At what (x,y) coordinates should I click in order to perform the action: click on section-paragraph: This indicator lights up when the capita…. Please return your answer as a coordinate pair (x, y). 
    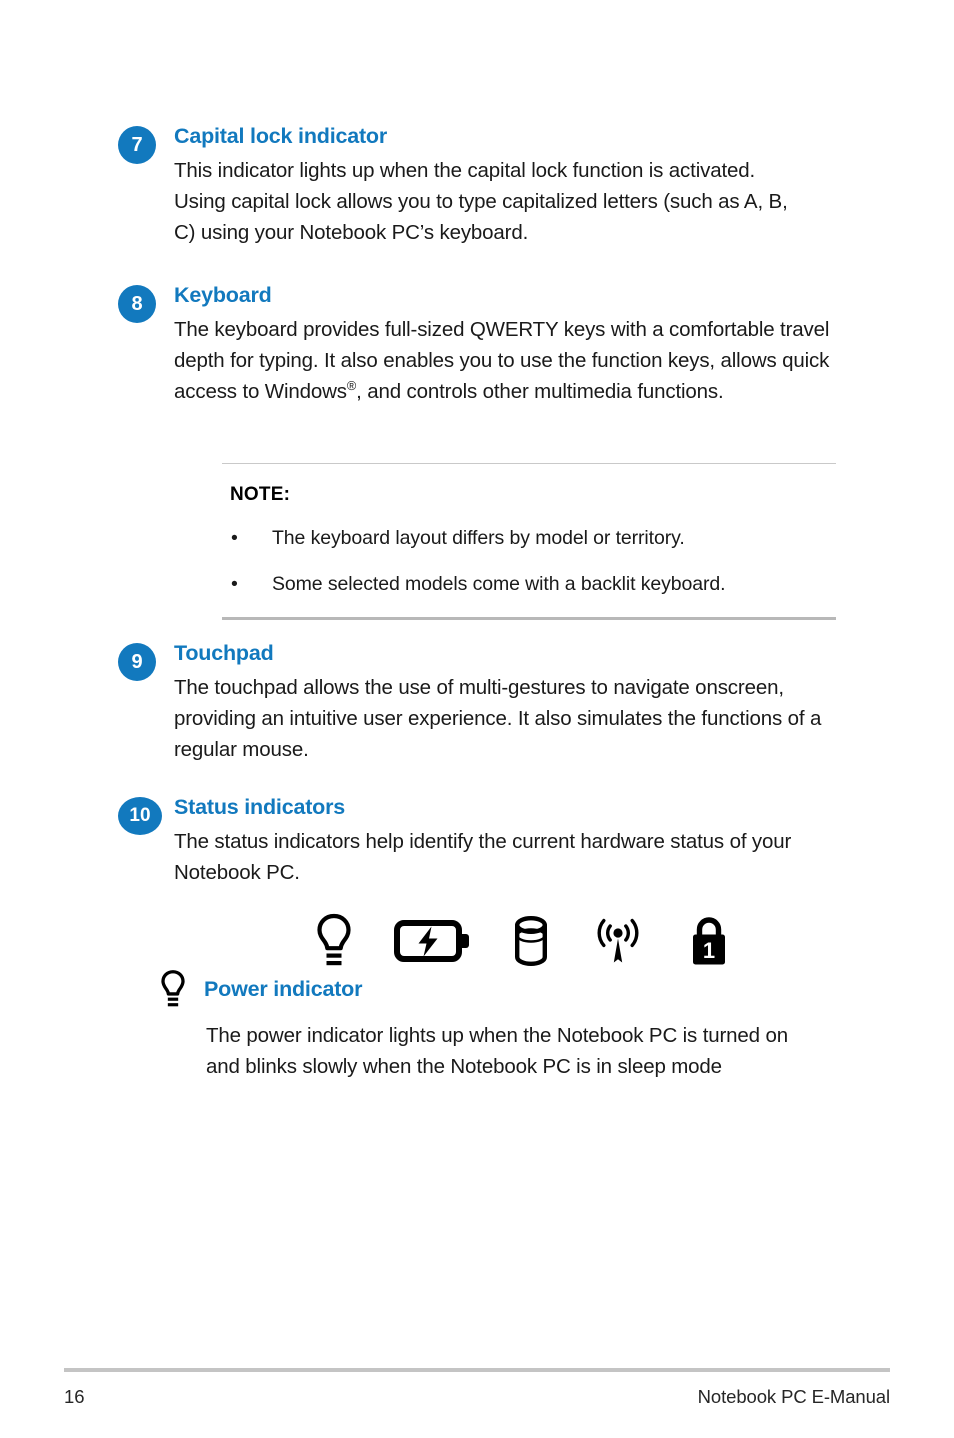
    Looking at the image, I should click on (481, 201).